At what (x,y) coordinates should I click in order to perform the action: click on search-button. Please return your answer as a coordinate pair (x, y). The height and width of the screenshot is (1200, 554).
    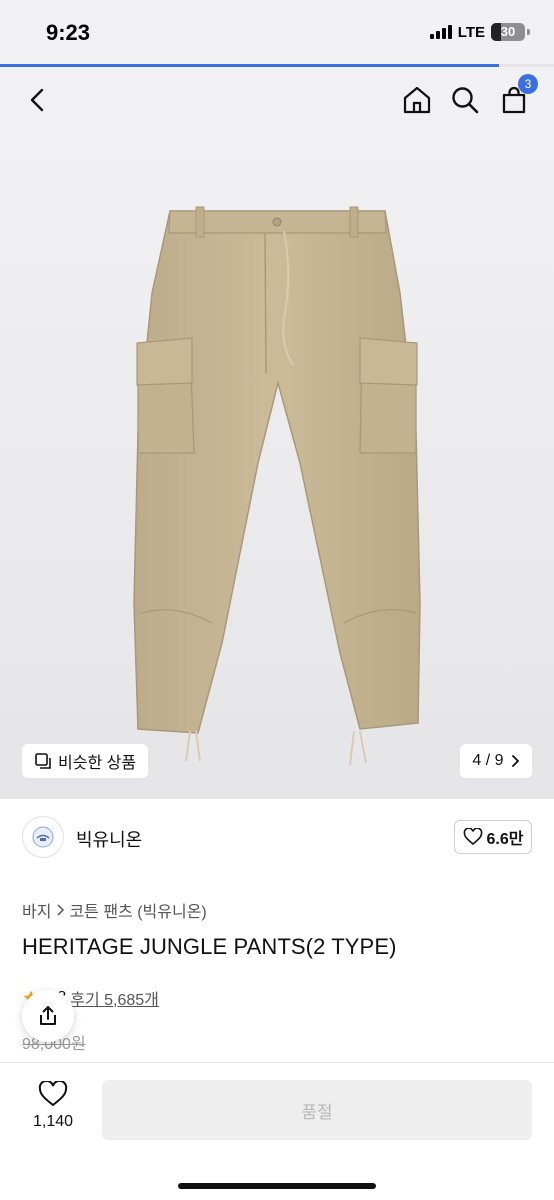
    Looking at the image, I should click on (465, 100).